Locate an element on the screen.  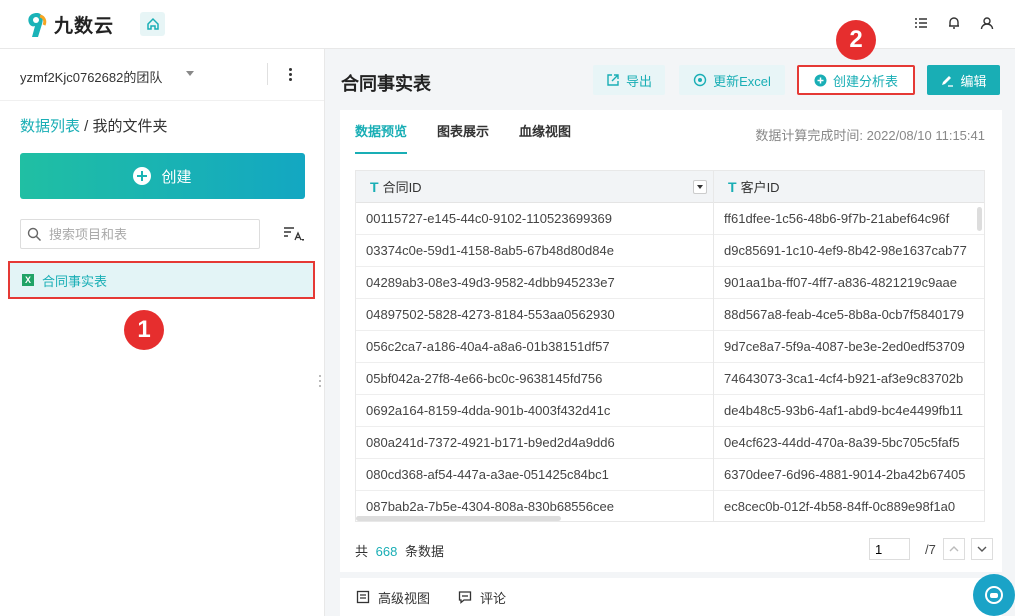
user-account-icon is located at coordinates (987, 23).